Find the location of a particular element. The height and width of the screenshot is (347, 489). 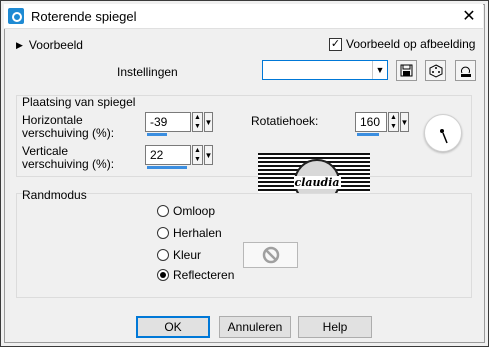

rotation-angle-spinner: 160 ▲ ▼ ▼ is located at coordinates (383, 124).